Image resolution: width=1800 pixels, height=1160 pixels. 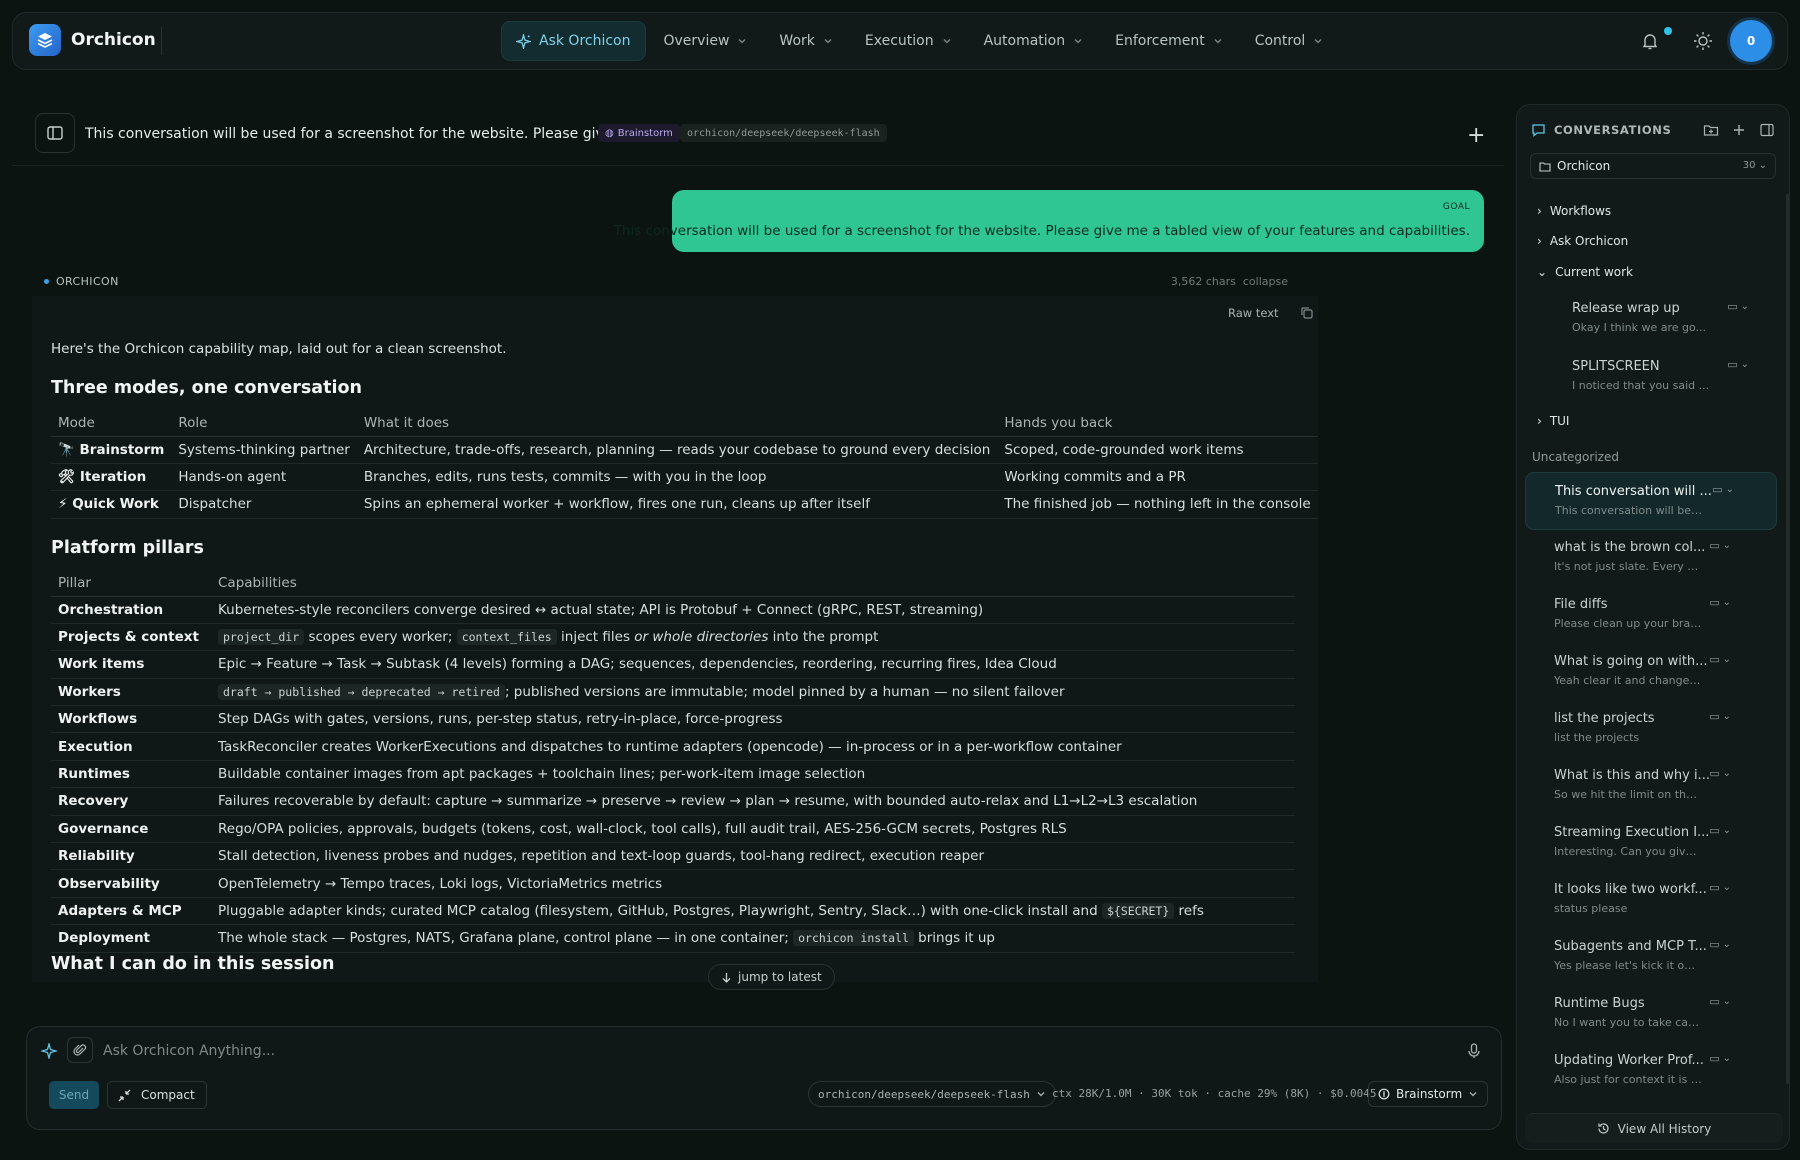 I want to click on column-header: Capabilities, so click(x=753, y=583).